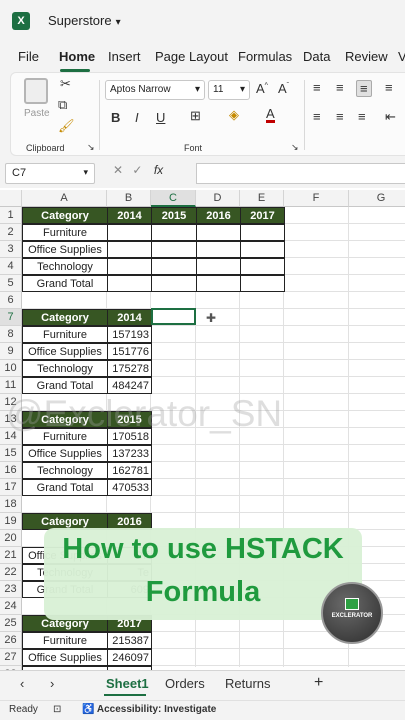 The width and height of the screenshot is (405, 720). I want to click on row-header: 18, so click(11, 504).